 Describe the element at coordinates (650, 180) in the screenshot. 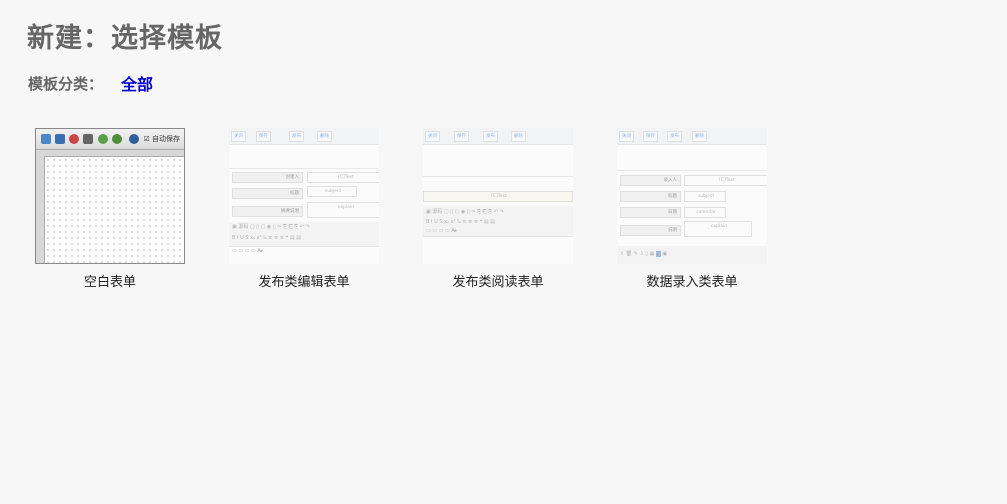

I see `preview-label: 录入人` at that location.